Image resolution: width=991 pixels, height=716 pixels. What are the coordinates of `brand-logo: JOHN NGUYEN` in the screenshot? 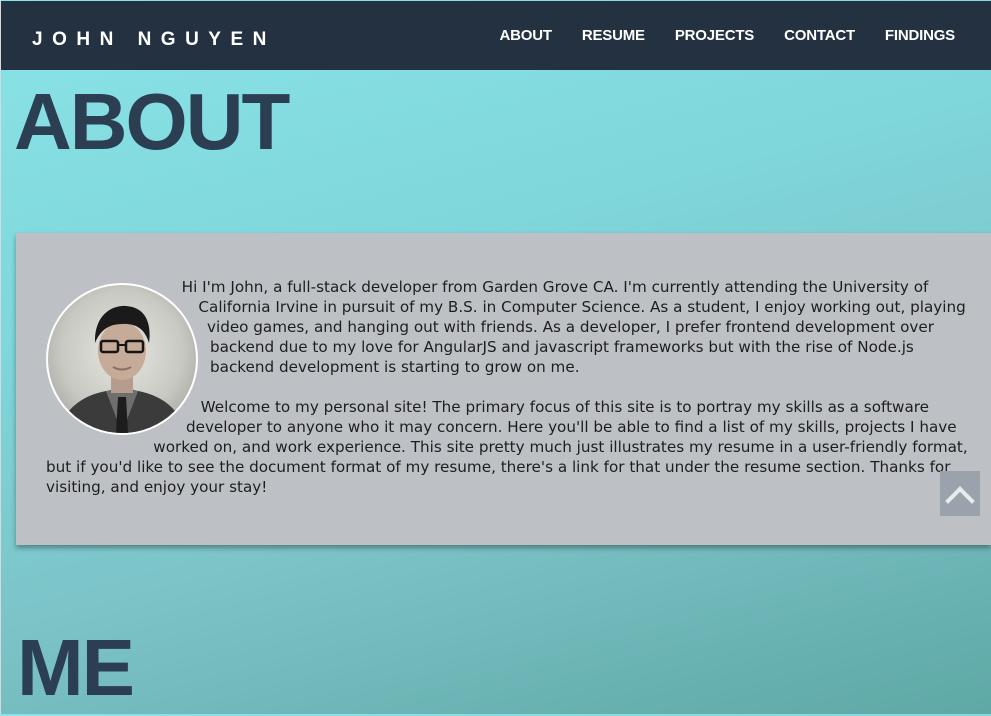 It's located at (154, 40).